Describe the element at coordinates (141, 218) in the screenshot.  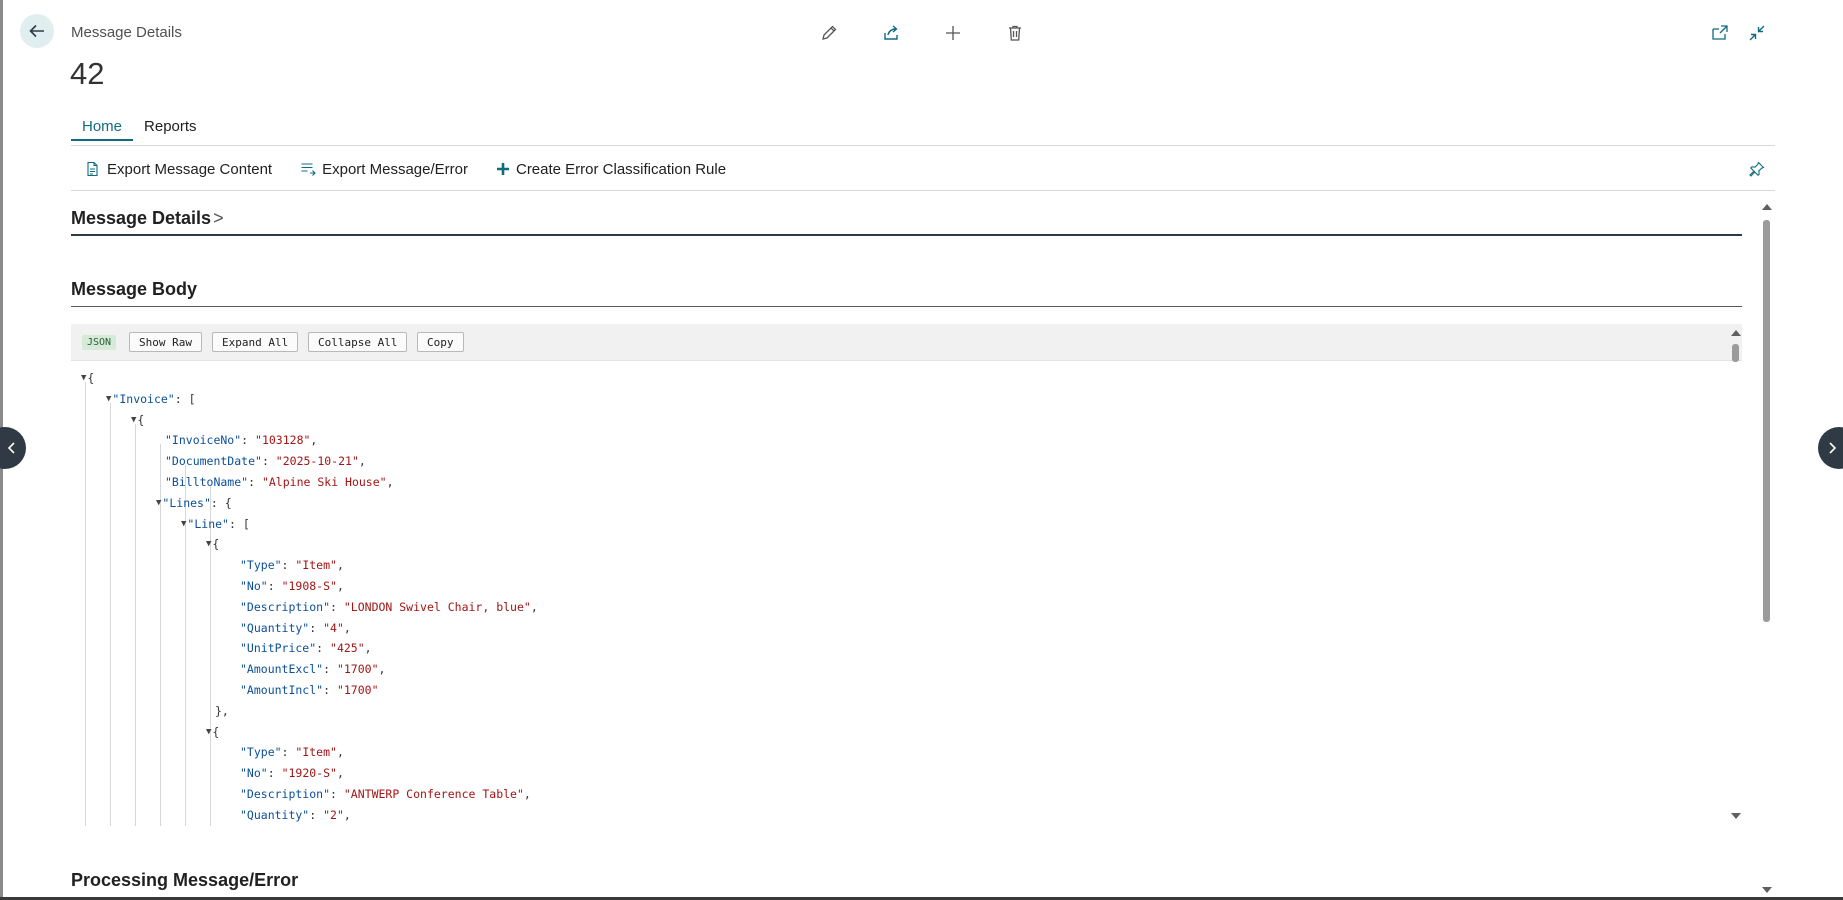
I see `section-title: Message Details` at that location.